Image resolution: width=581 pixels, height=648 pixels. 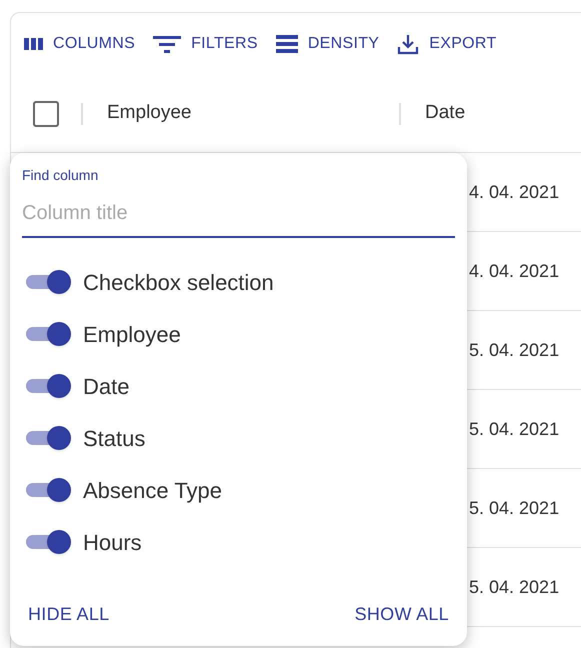 What do you see at coordinates (61, 175) in the screenshot?
I see `field-label: Find column` at bounding box center [61, 175].